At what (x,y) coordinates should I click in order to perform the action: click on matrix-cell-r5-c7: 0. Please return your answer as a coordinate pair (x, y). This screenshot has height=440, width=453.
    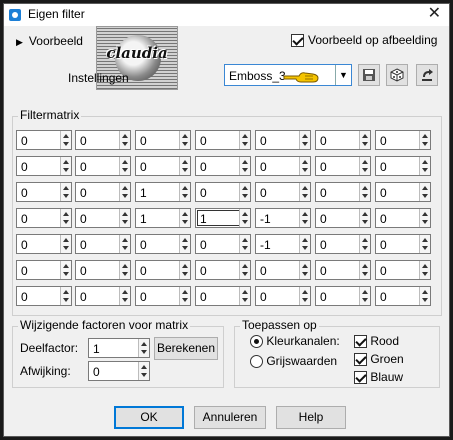
    Looking at the image, I should click on (403, 244).